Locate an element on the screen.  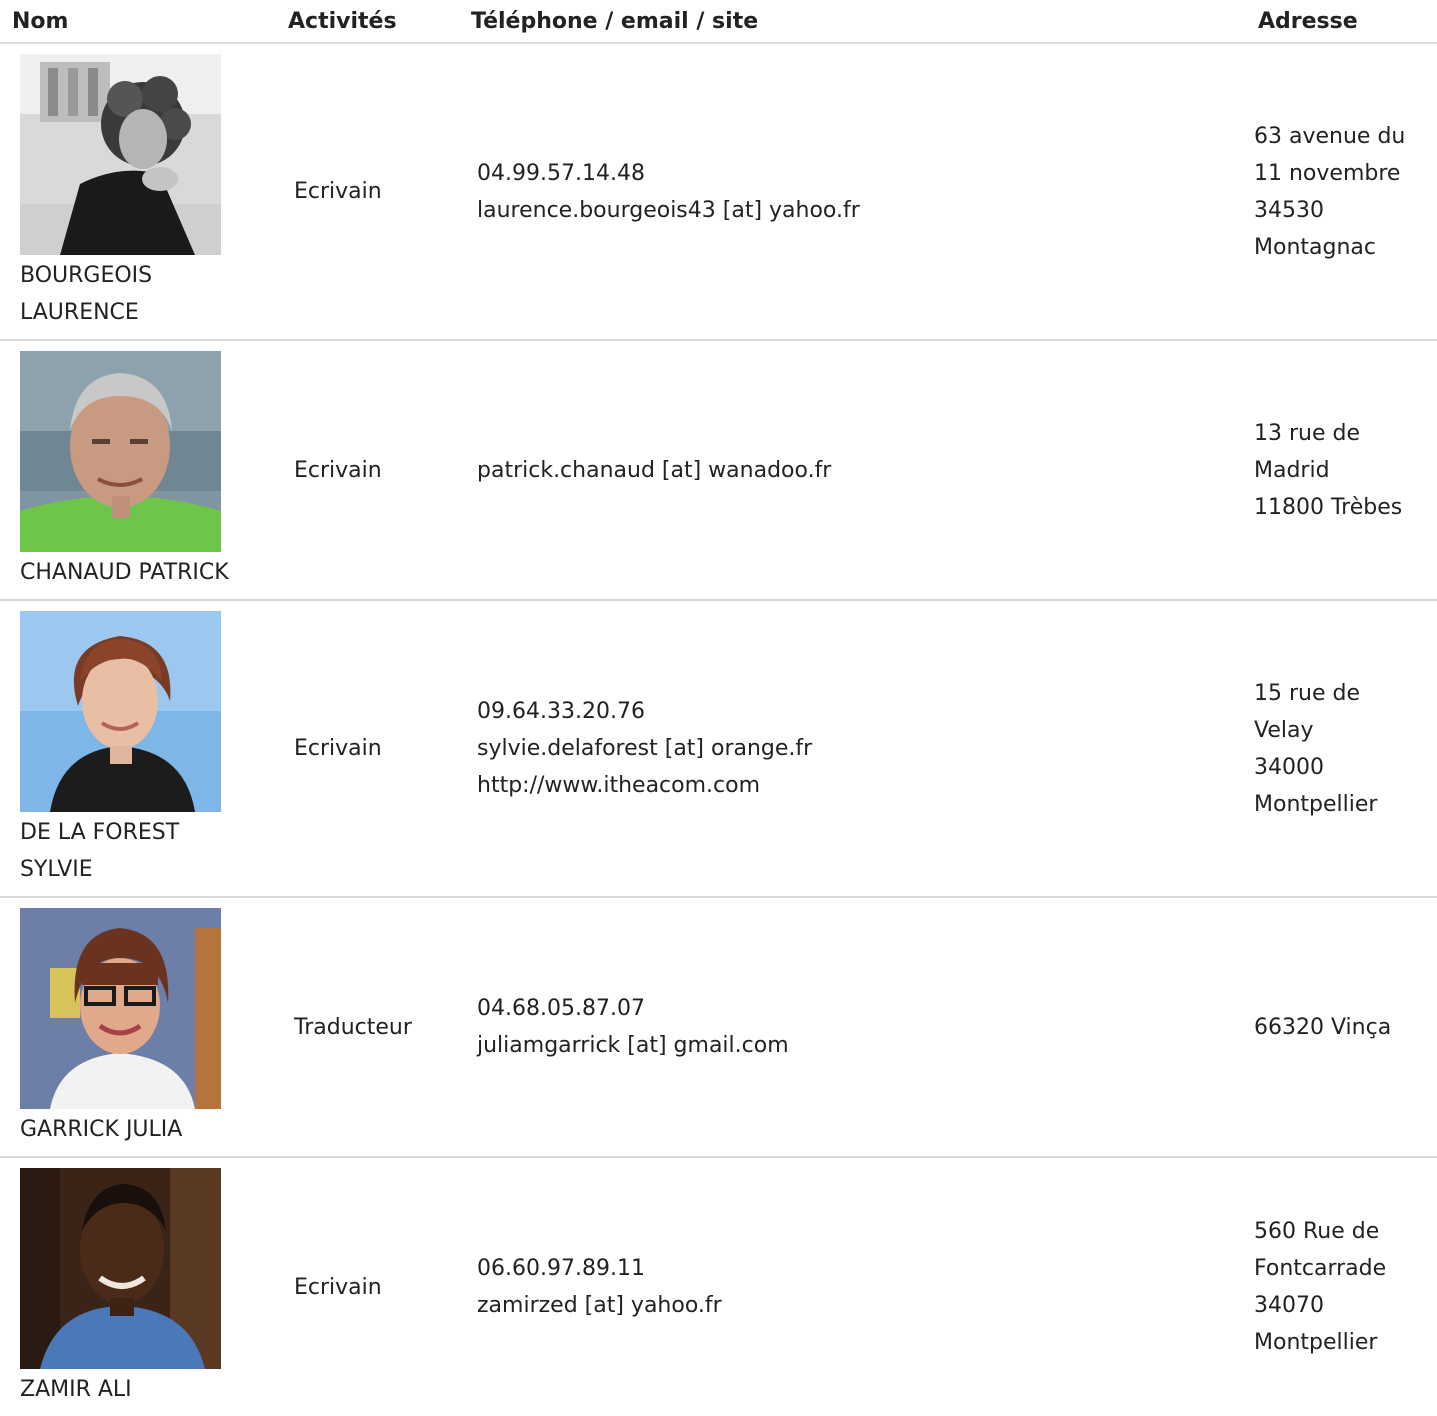
website-link: http://www.itheacom.com is located at coordinates (861, 785).